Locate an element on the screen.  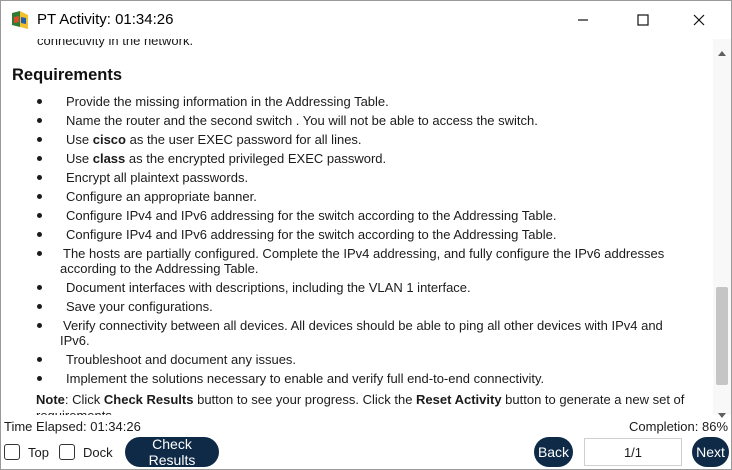
list-item: Save your configurations. is located at coordinates (357, 306).